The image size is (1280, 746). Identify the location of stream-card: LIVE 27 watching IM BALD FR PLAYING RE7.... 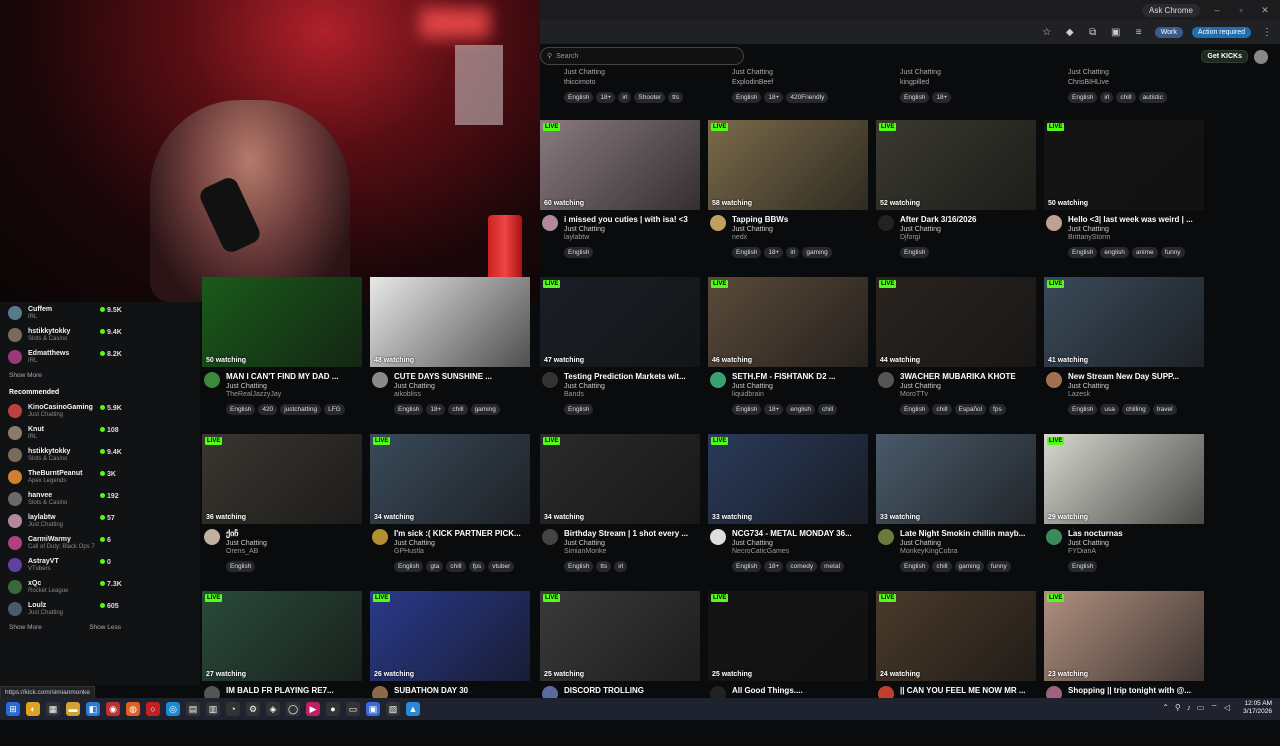
(282, 668).